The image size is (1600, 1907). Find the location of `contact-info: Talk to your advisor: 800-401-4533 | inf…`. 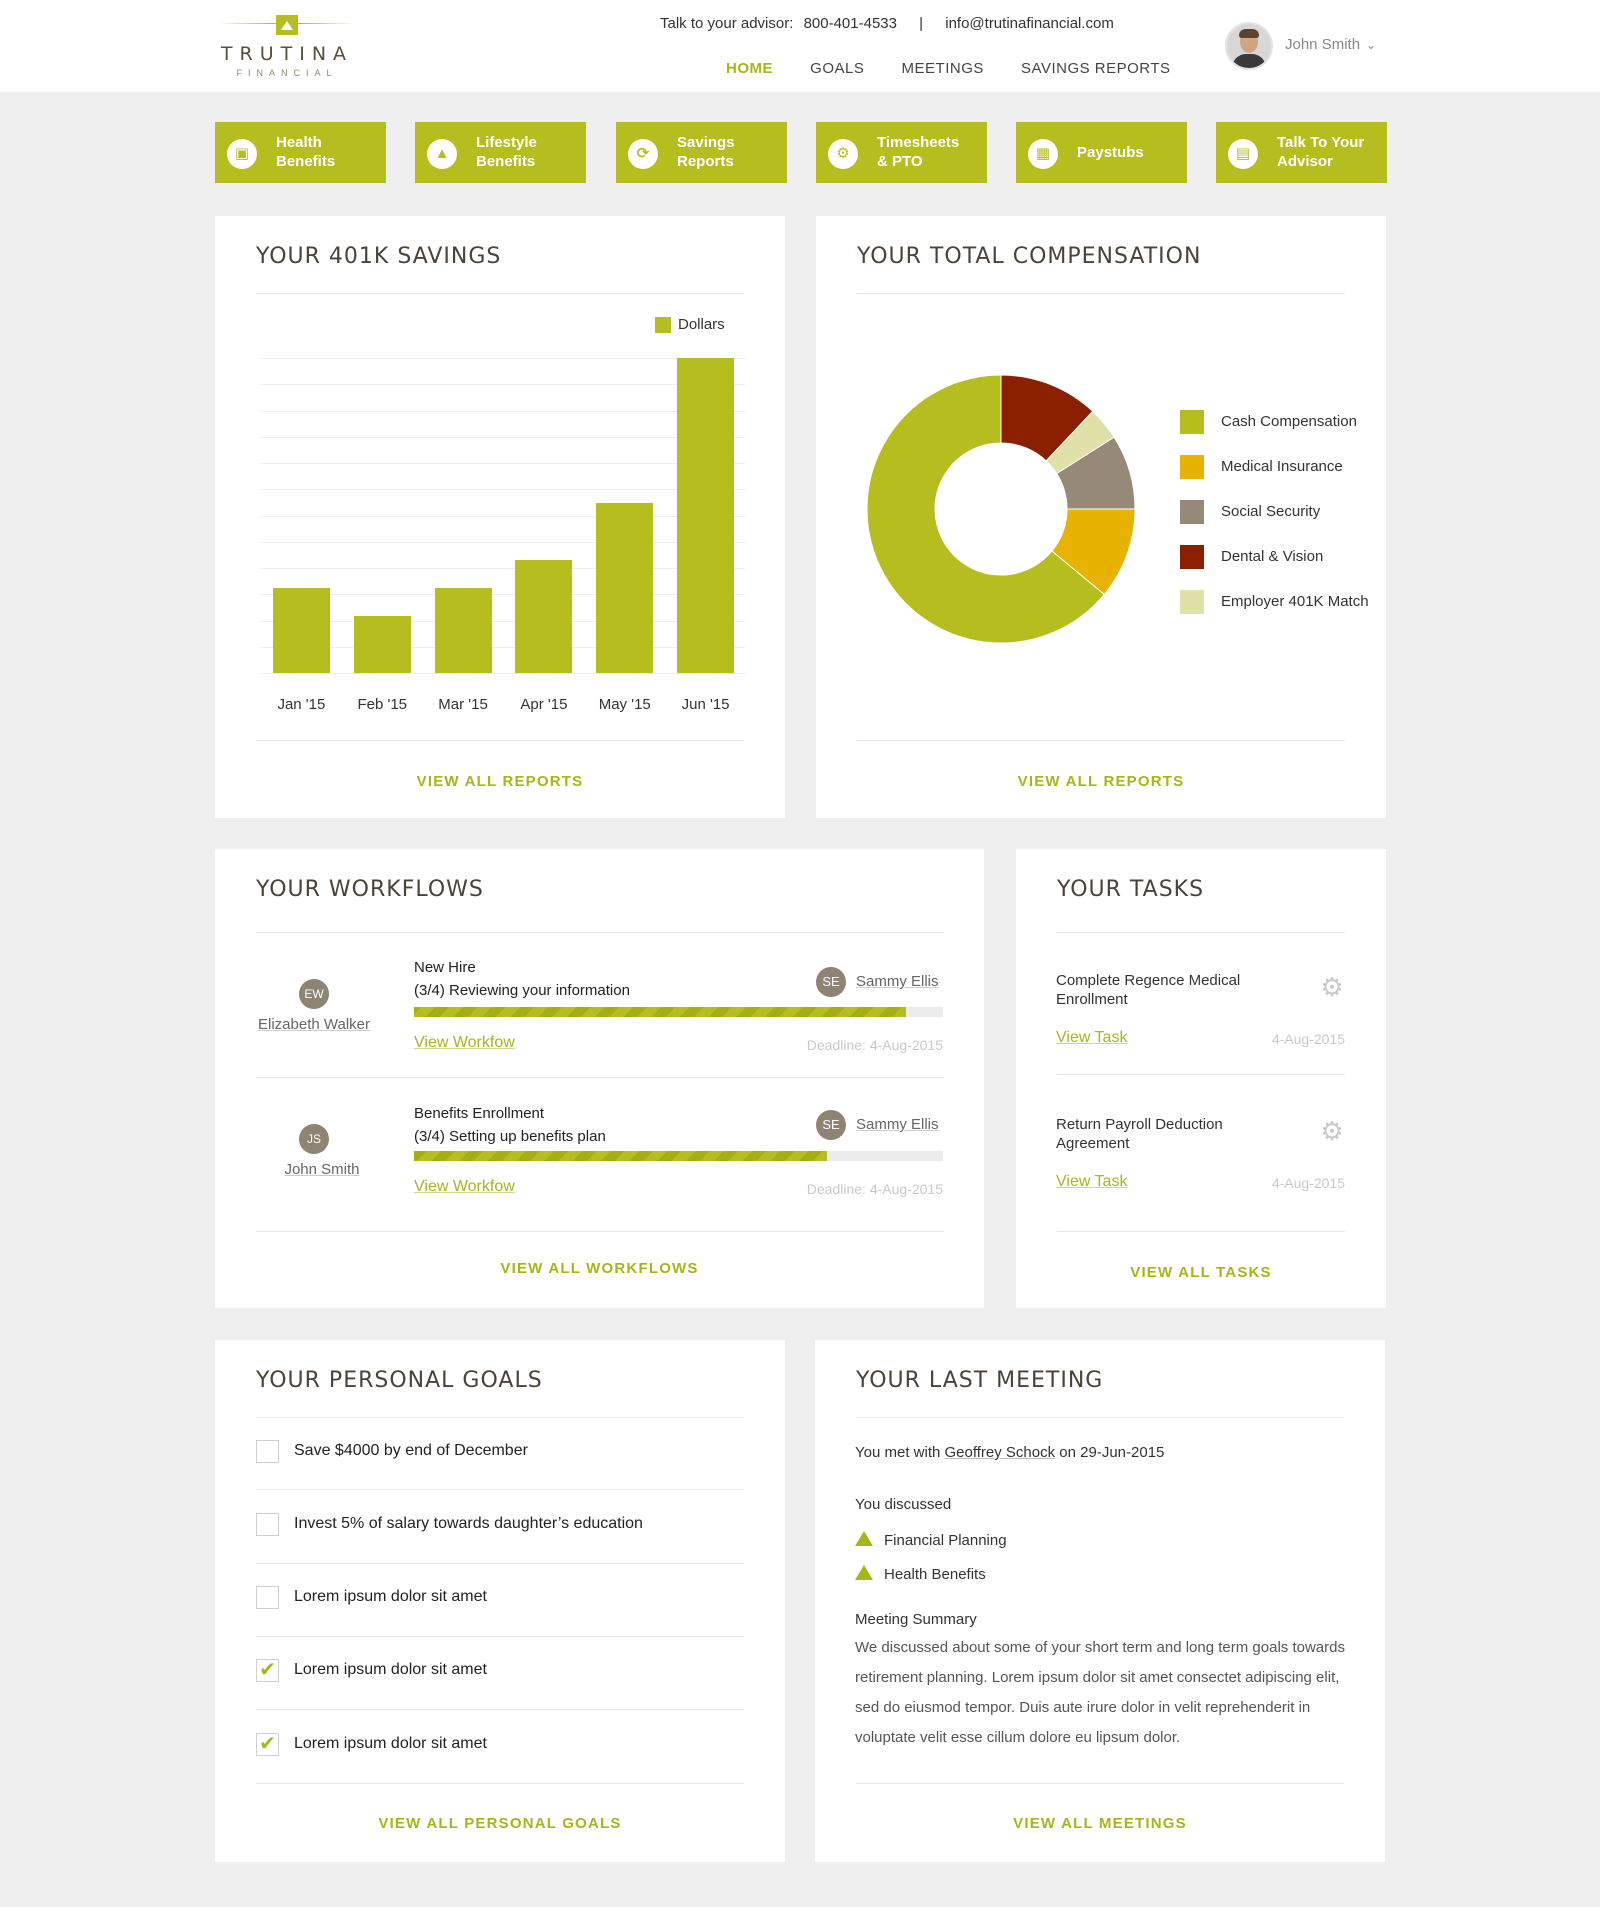

contact-info: Talk to your advisor: 800-401-4533 | inf… is located at coordinates (887, 23).